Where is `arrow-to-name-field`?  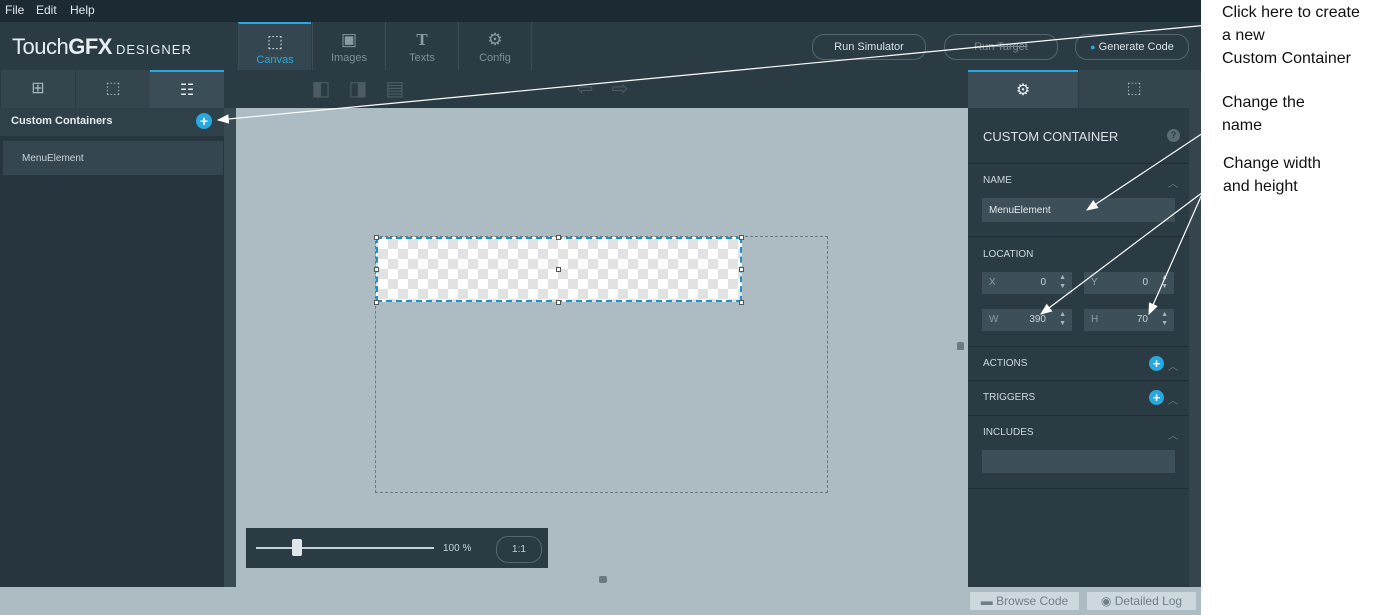
arrow-to-name-field is located at coordinates (1148, 169).